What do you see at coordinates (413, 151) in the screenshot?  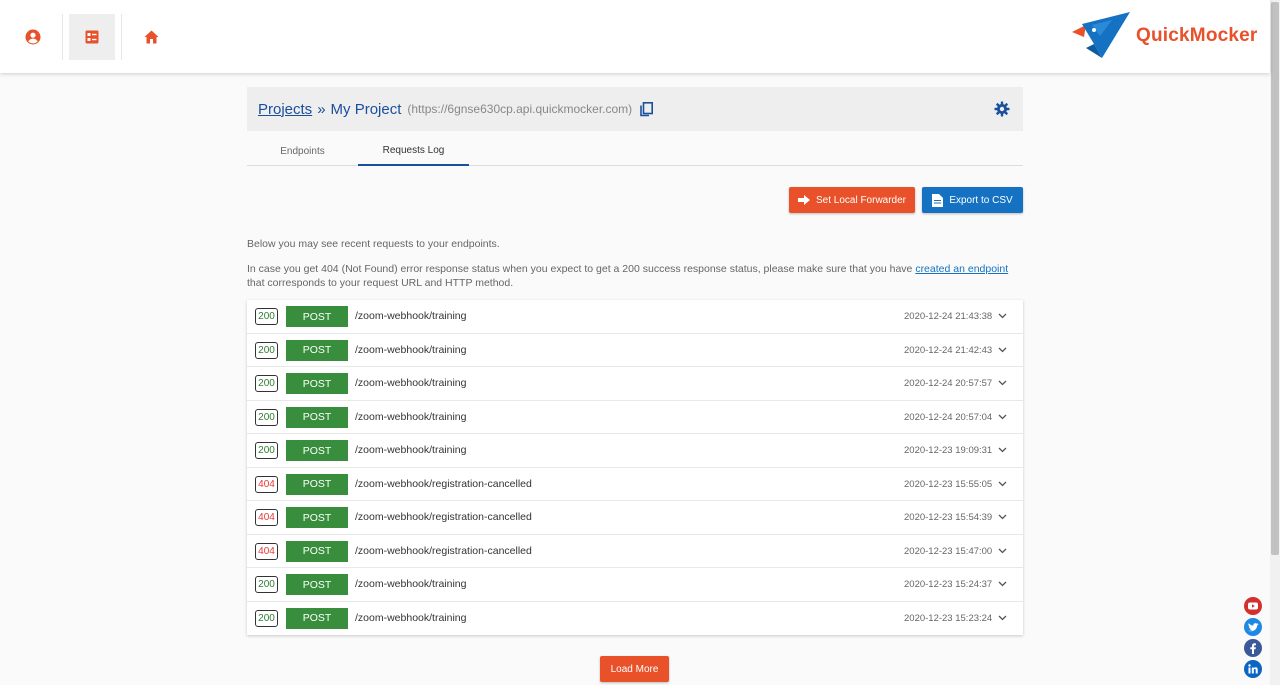 I see `tab-requests-log: Requests Log` at bounding box center [413, 151].